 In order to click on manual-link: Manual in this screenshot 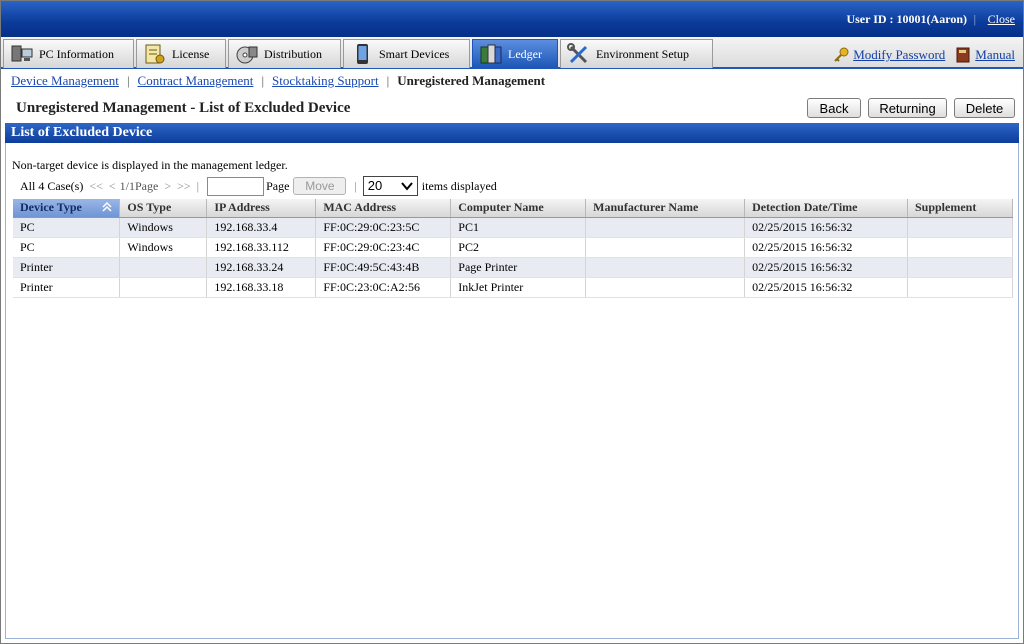, I will do `click(995, 55)`.